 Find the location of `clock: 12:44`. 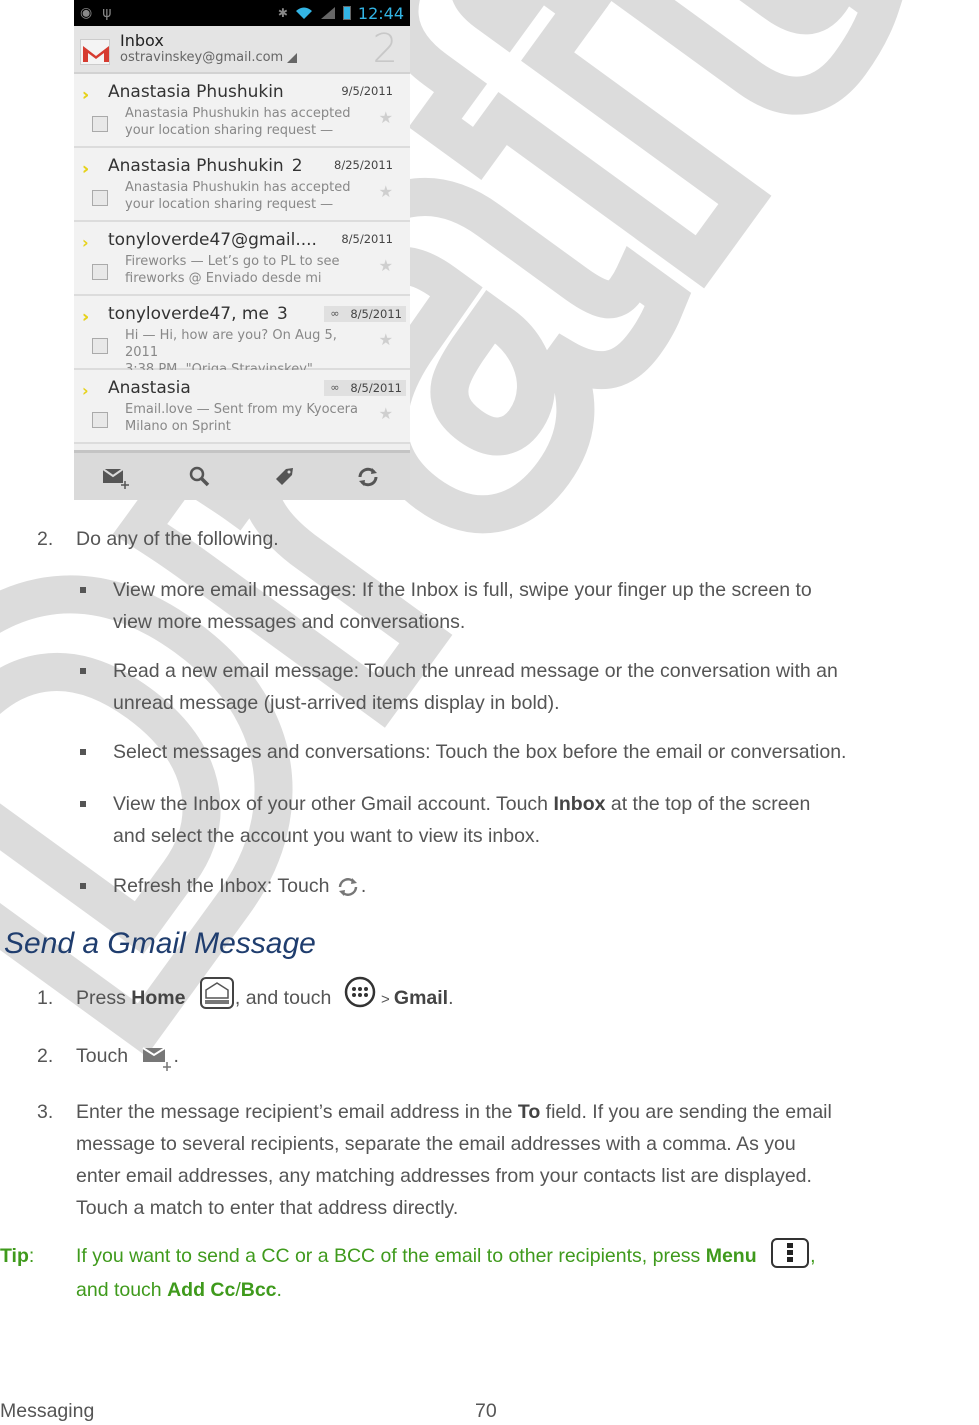

clock: 12:44 is located at coordinates (380, 13).